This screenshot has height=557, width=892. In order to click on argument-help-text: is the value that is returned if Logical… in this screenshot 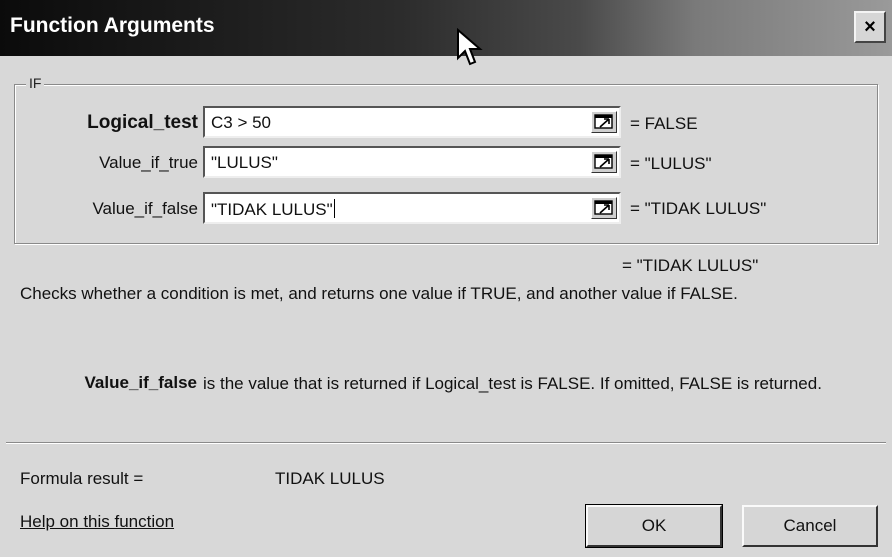, I will do `click(512, 383)`.